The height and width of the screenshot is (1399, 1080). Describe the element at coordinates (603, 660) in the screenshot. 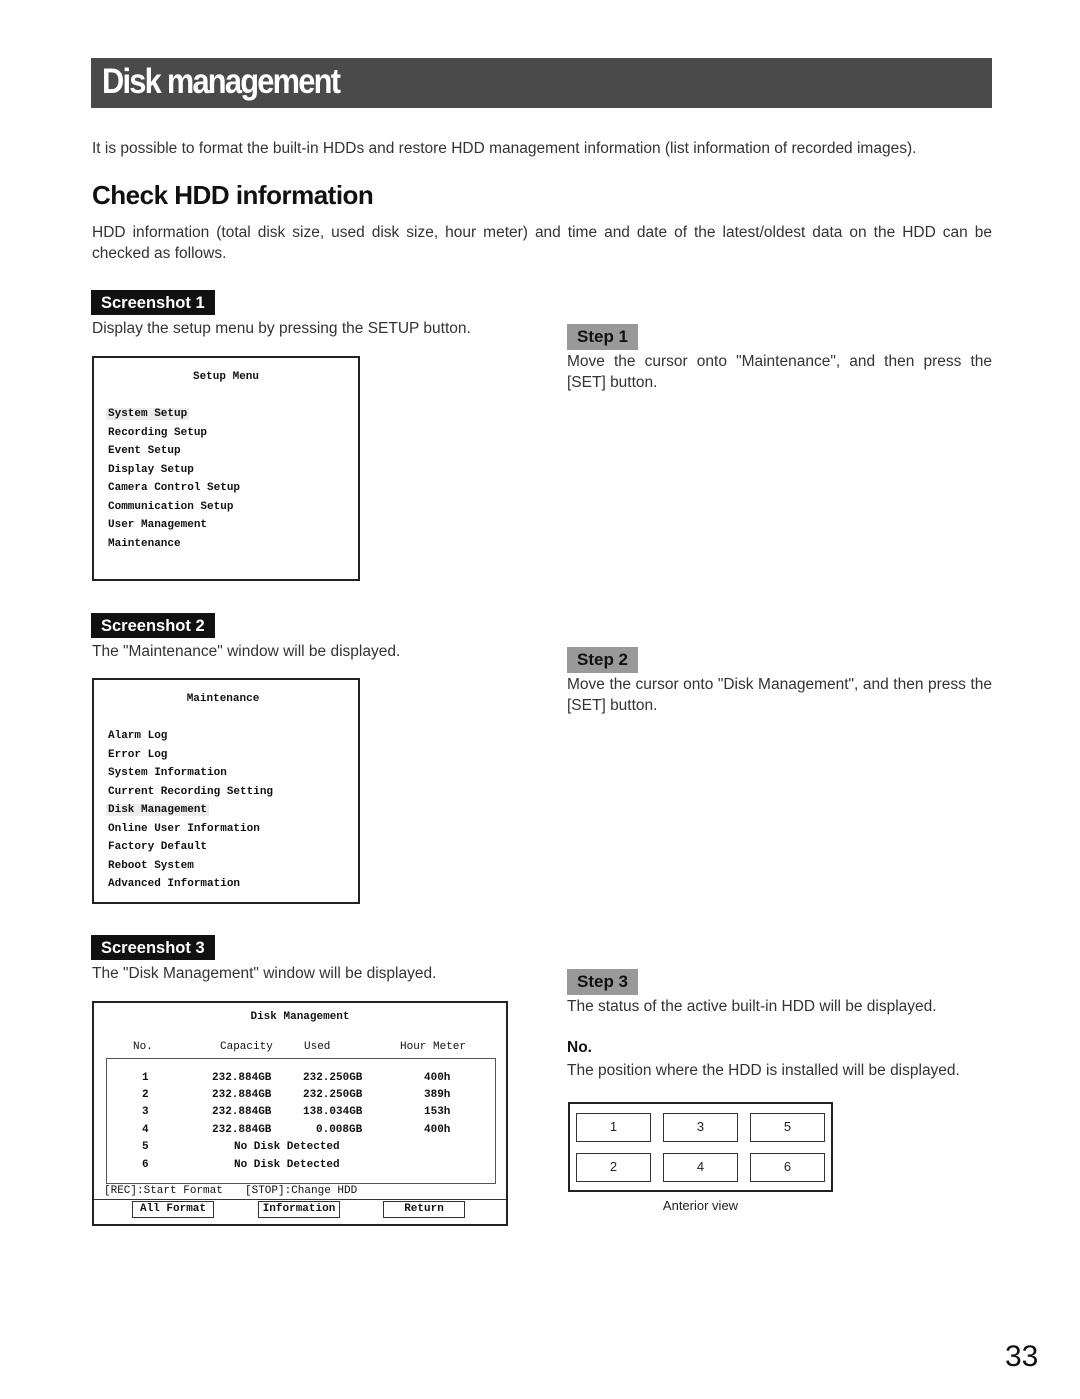

I see `step-2-badge: Step 2` at that location.